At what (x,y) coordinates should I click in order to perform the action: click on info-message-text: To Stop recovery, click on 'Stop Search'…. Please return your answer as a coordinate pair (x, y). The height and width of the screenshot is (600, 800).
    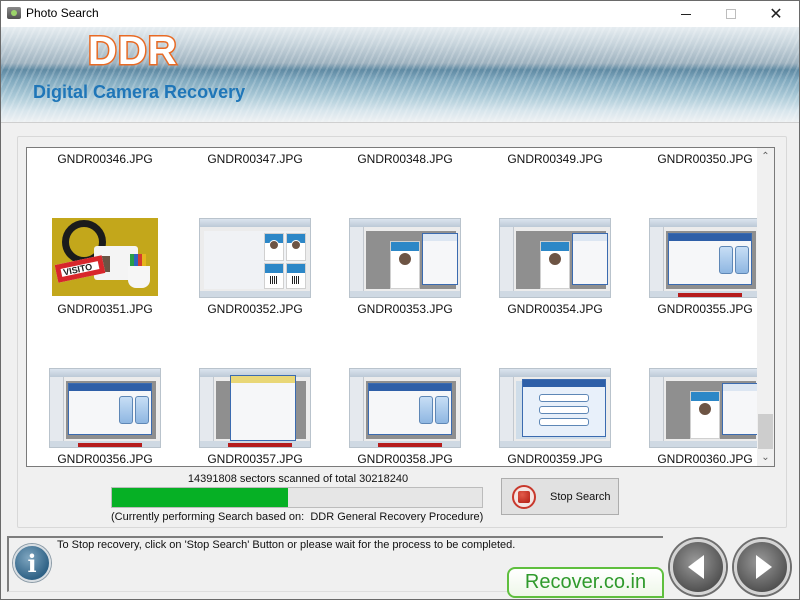
    Looking at the image, I should click on (286, 545).